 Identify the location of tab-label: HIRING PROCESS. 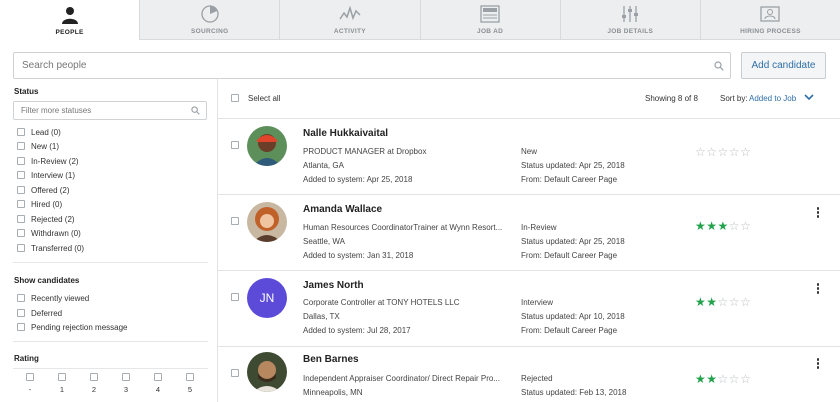
(770, 31).